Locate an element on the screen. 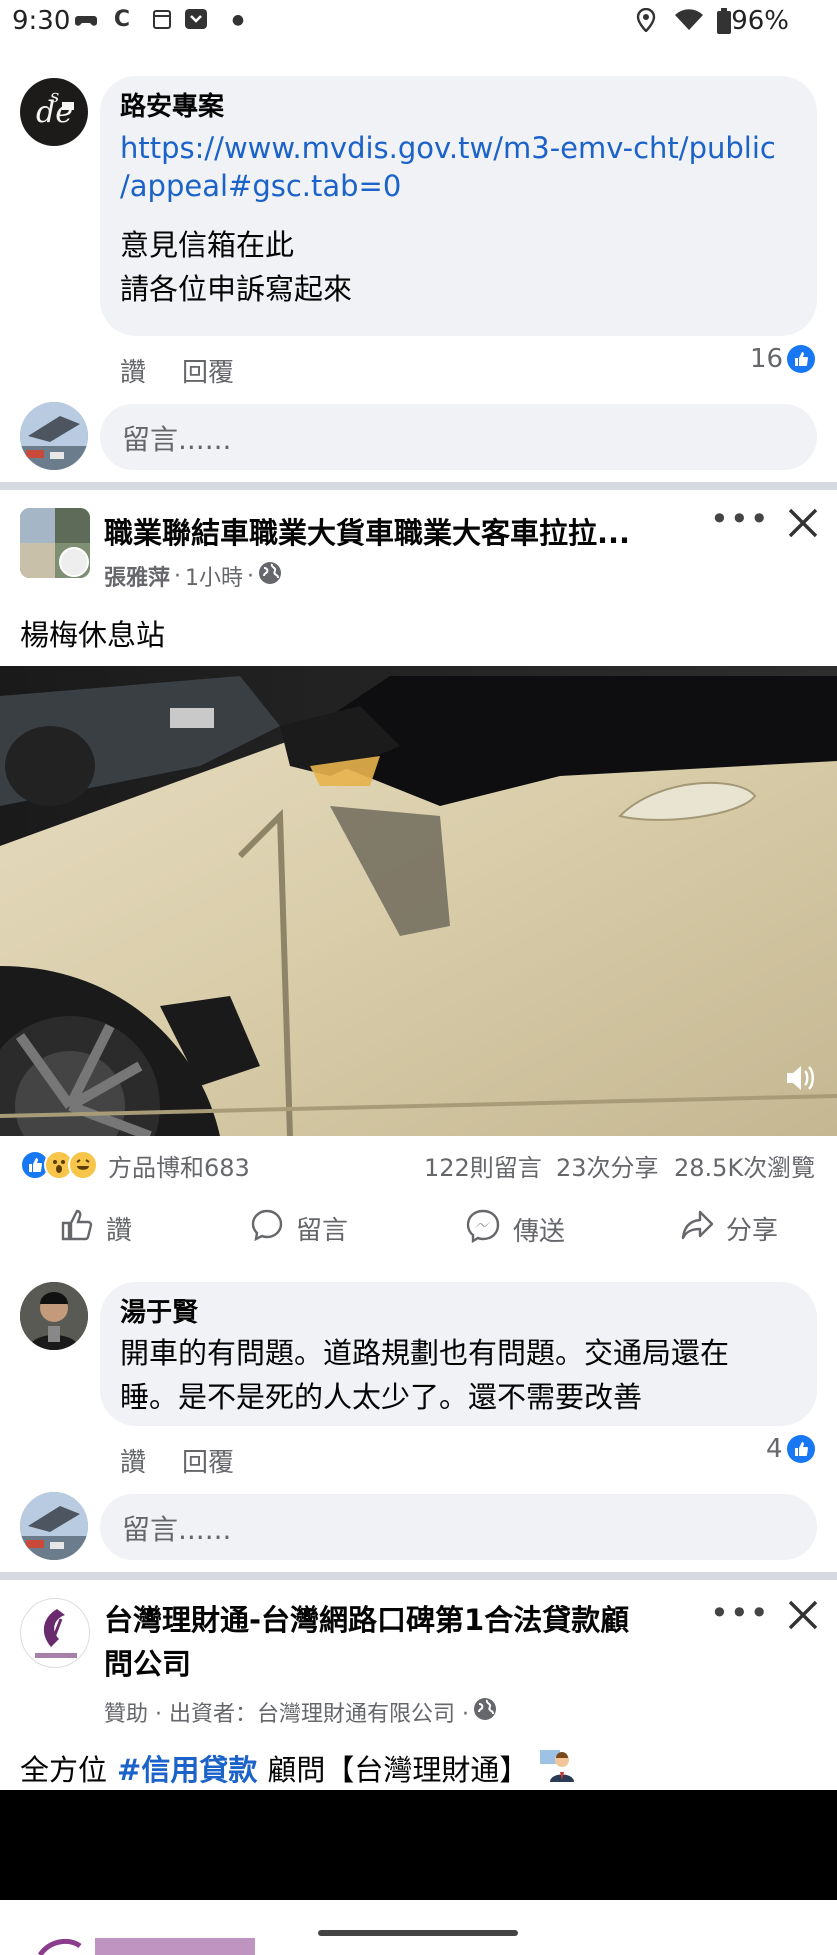 Image resolution: width=837 pixels, height=1955 pixels. ad-media is located at coordinates (418, 1845).